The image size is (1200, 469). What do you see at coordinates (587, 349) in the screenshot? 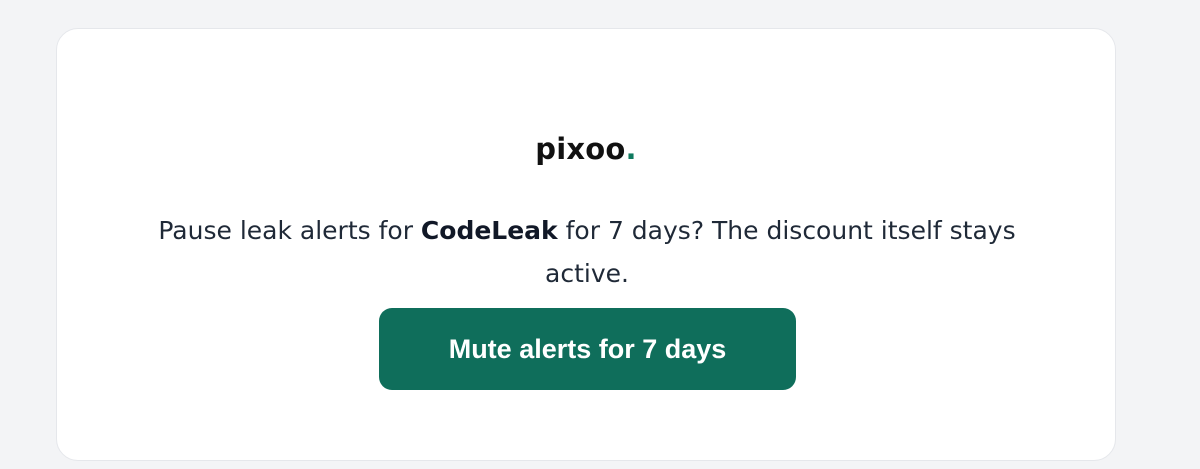
I see `mute-alerts-button: Mute alerts for 7 days` at bounding box center [587, 349].